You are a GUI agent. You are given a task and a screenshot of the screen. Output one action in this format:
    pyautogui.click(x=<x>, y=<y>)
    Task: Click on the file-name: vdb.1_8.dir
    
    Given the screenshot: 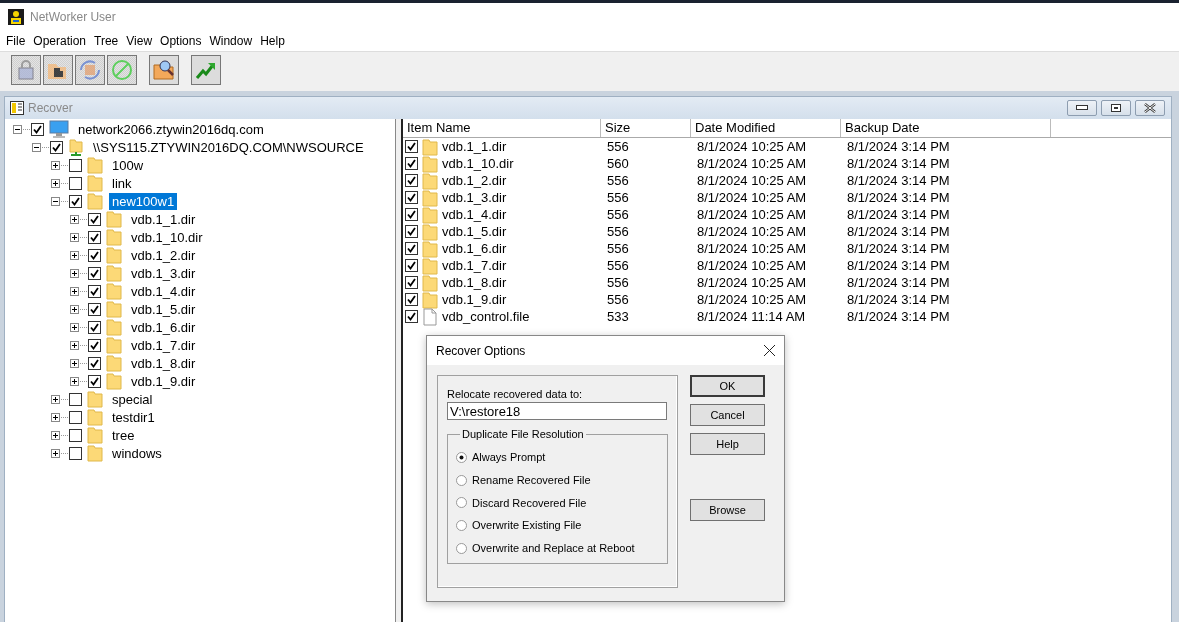 What is the action you would take?
    pyautogui.click(x=474, y=282)
    